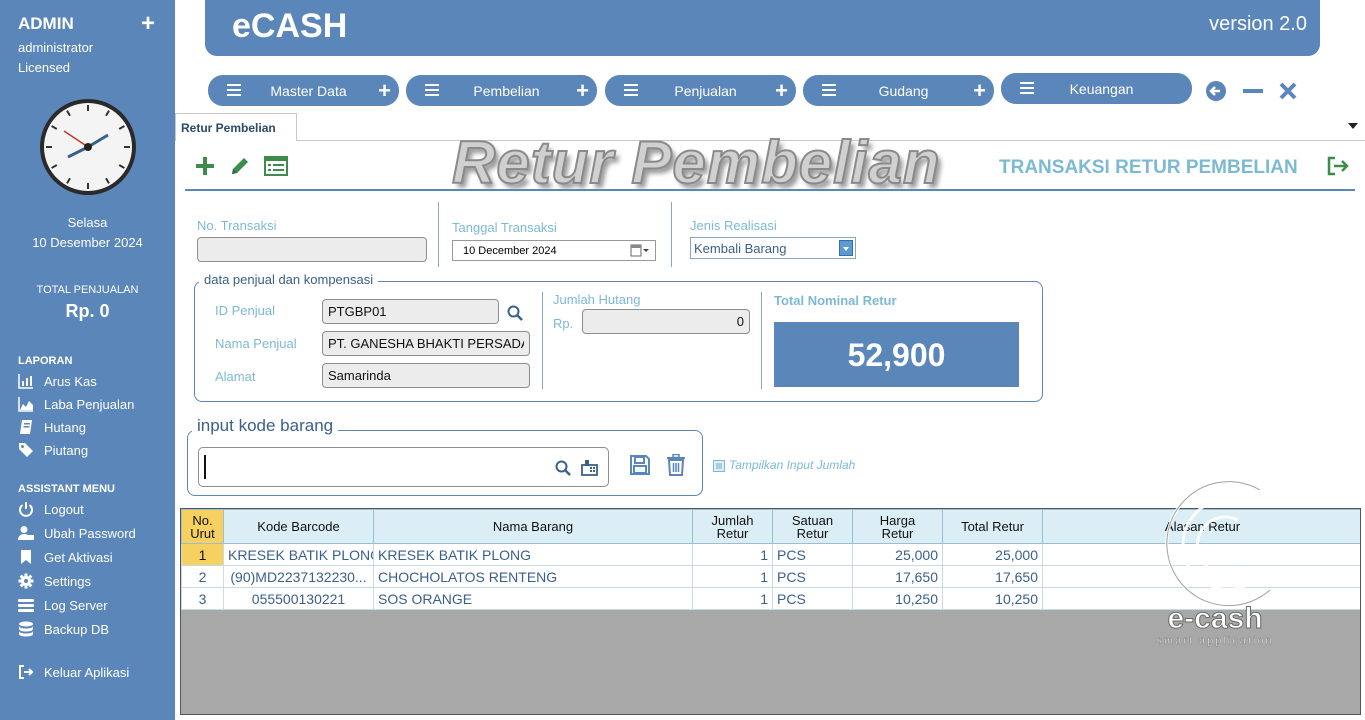  What do you see at coordinates (56, 47) in the screenshot?
I see `user-role: administrator` at bounding box center [56, 47].